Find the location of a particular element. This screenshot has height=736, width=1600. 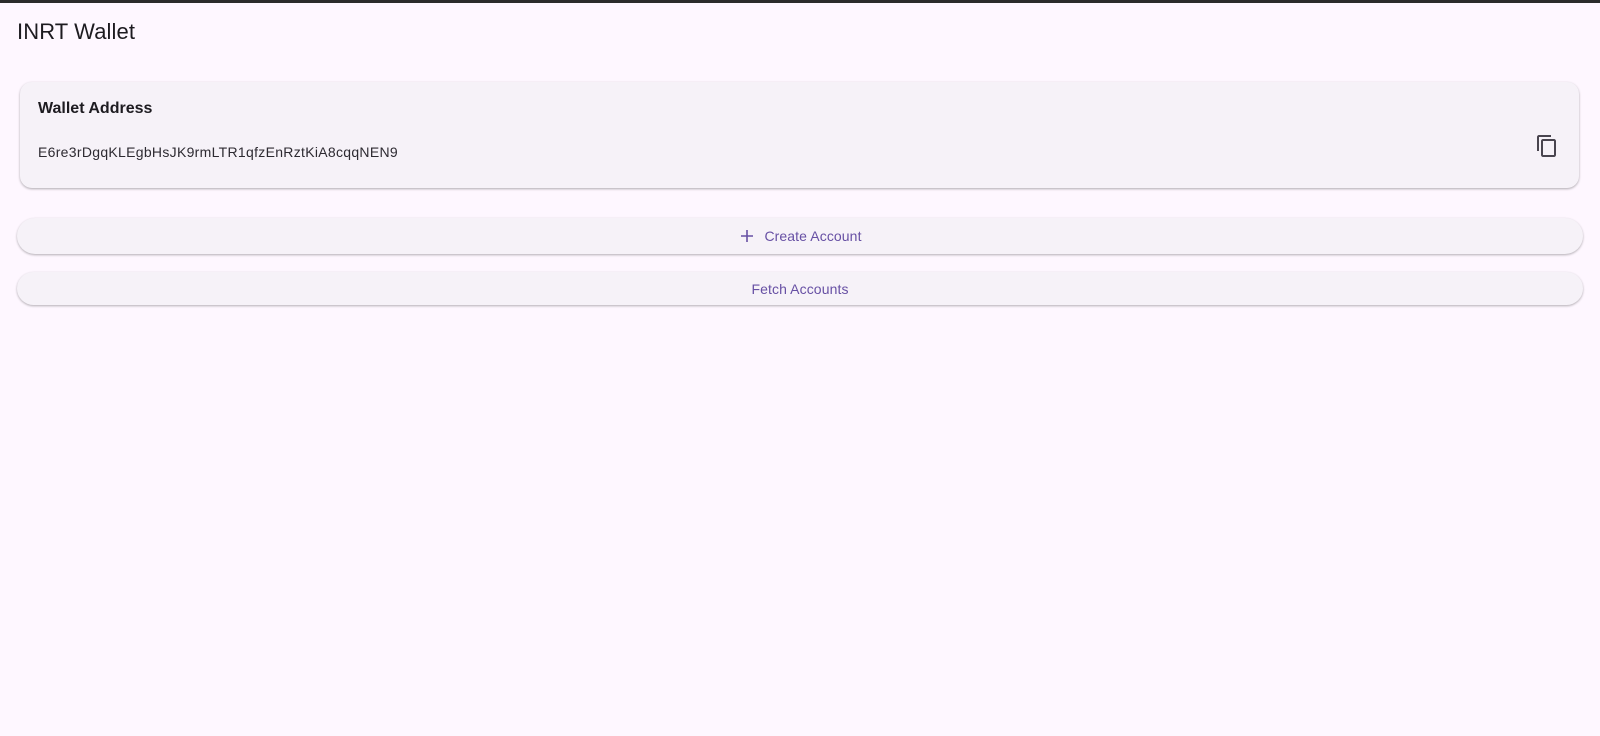

wallet-address-title: Wallet Address is located at coordinates (95, 108).